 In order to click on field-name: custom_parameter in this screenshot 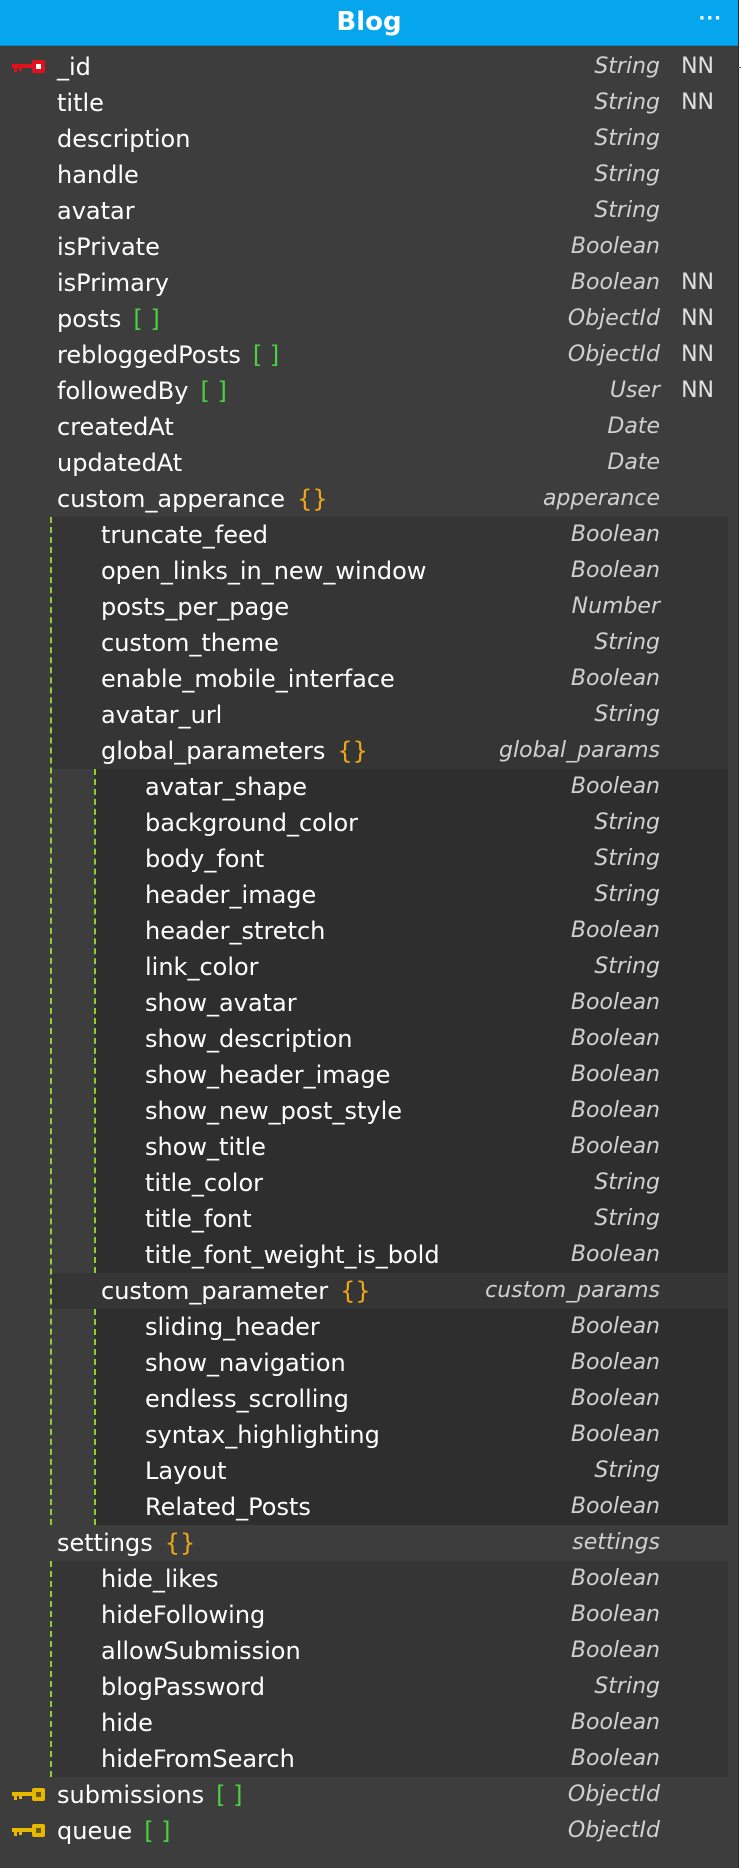, I will do `click(215, 1291)`.